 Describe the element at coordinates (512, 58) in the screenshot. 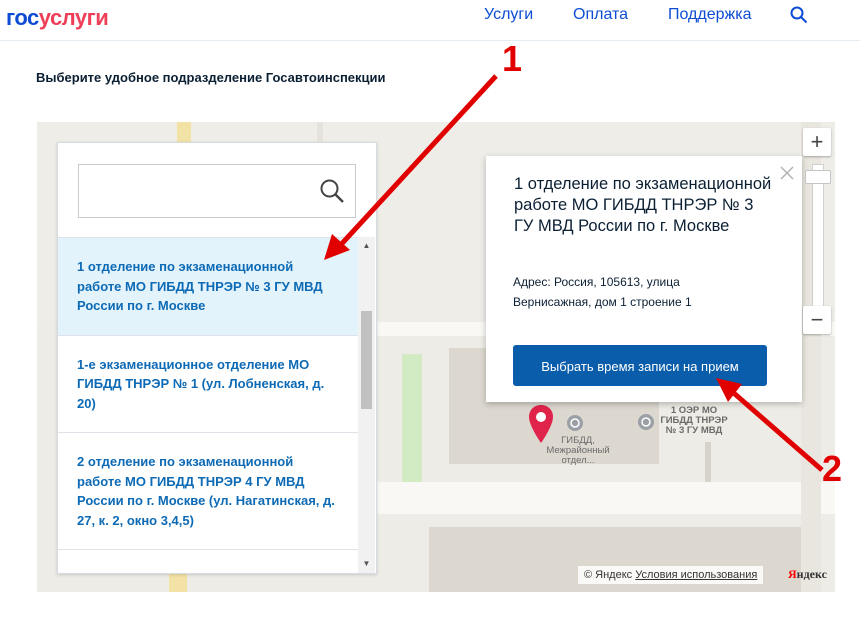

I see `annotation-number-1: 1` at that location.